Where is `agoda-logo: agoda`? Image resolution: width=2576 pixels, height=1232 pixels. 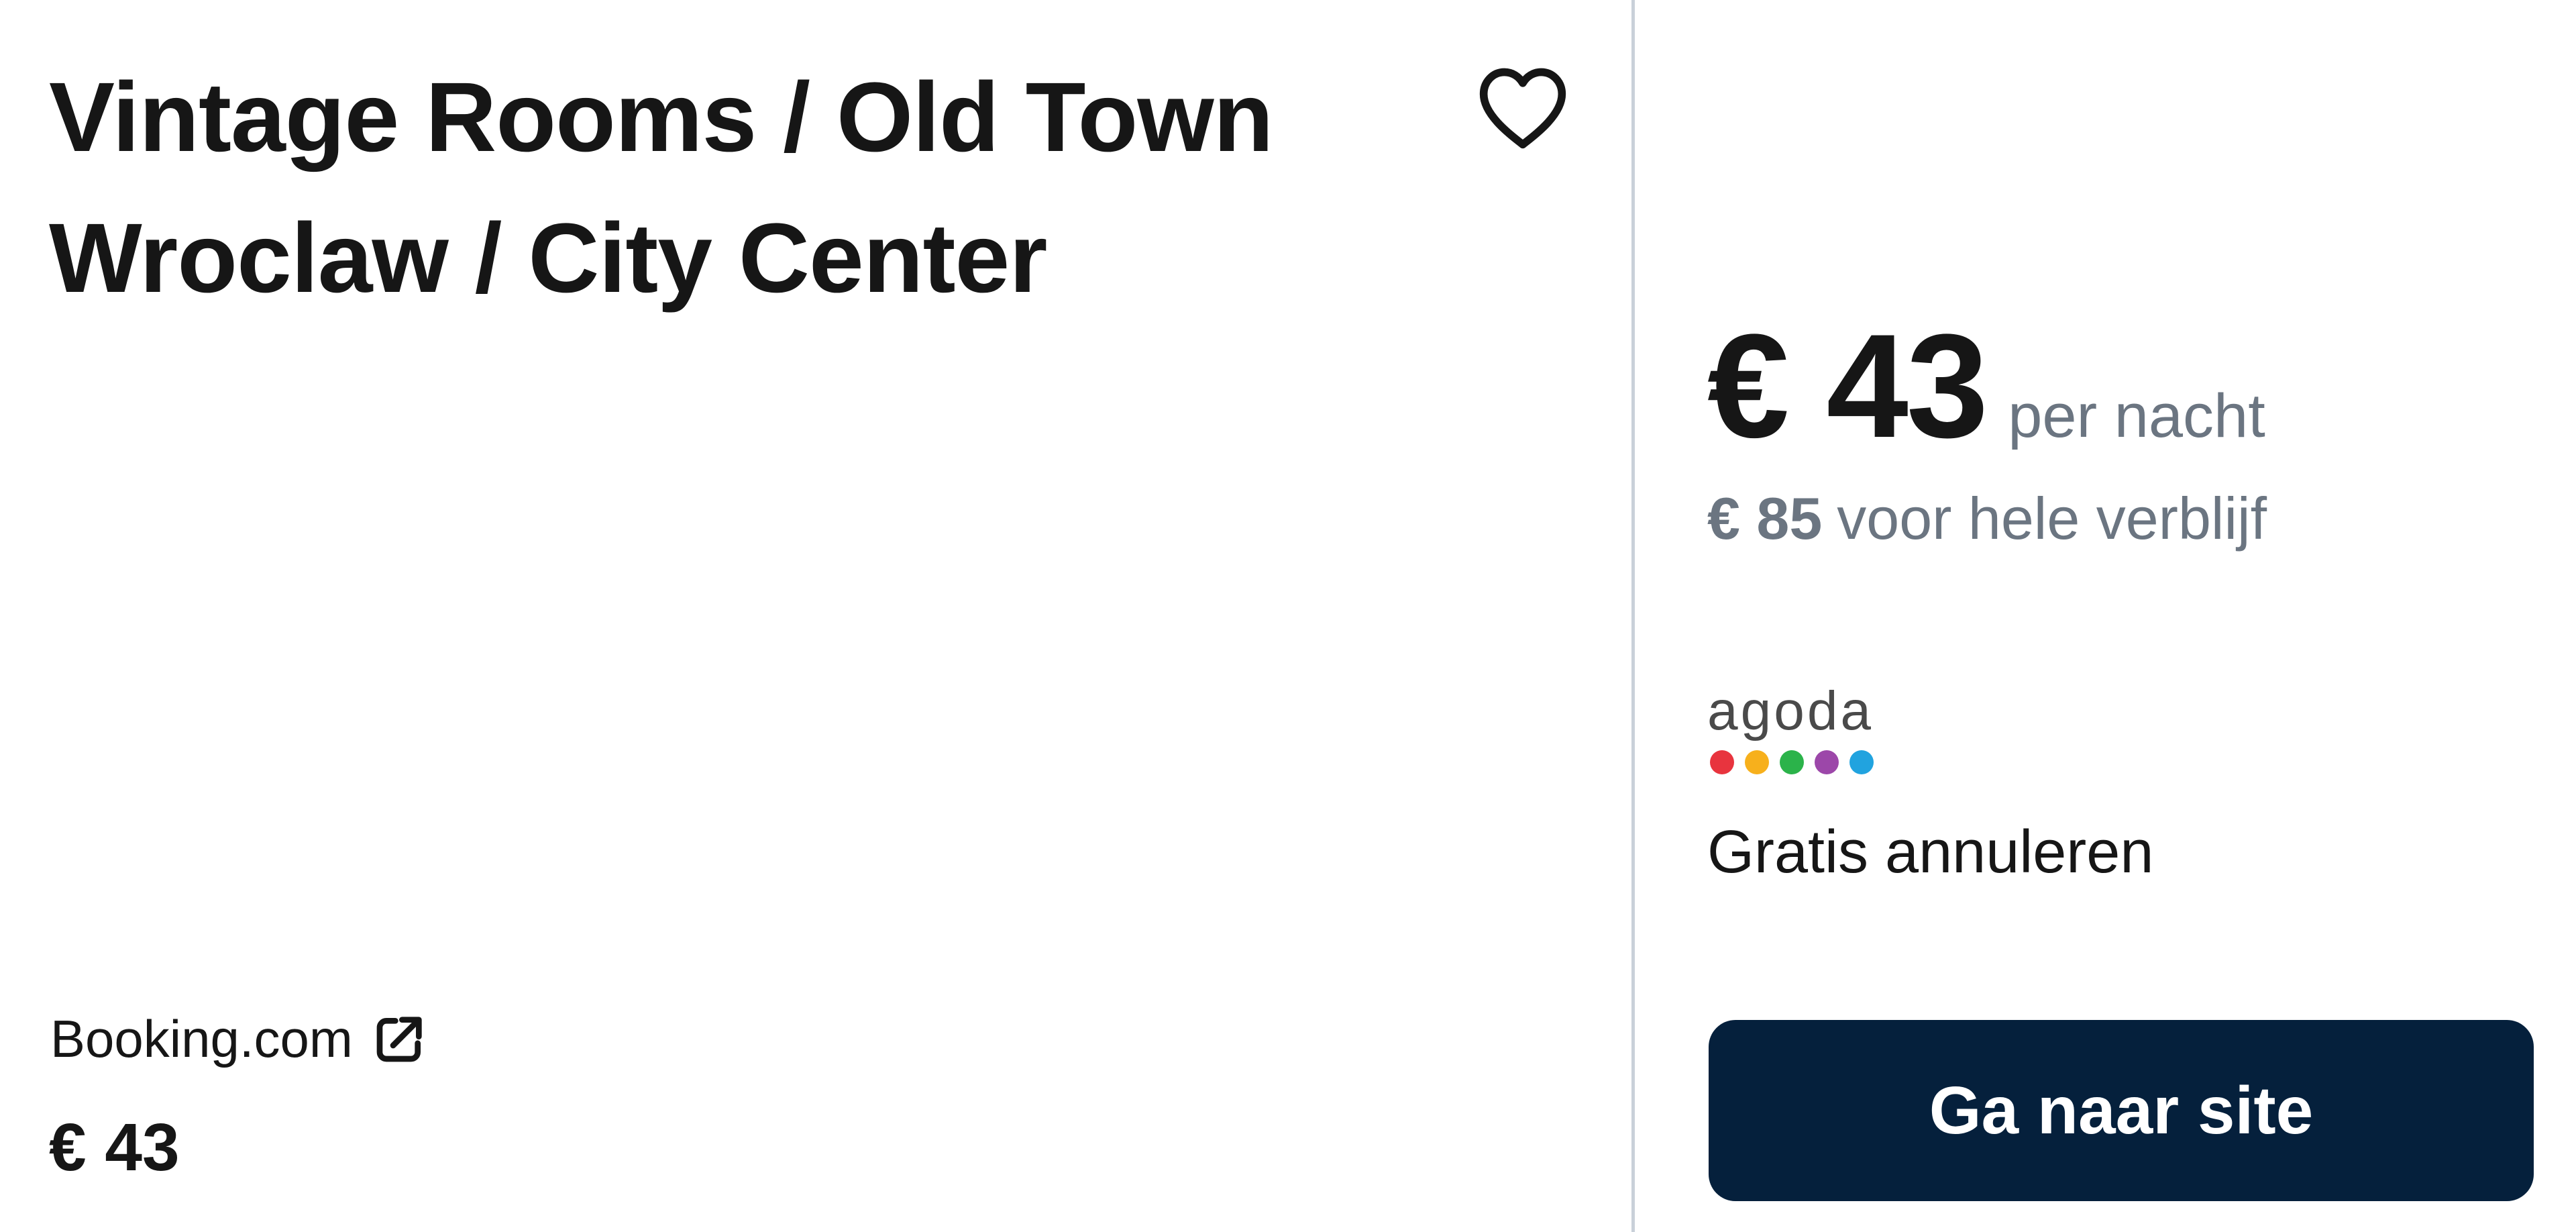
agoda-logo: agoda is located at coordinates (1794, 728).